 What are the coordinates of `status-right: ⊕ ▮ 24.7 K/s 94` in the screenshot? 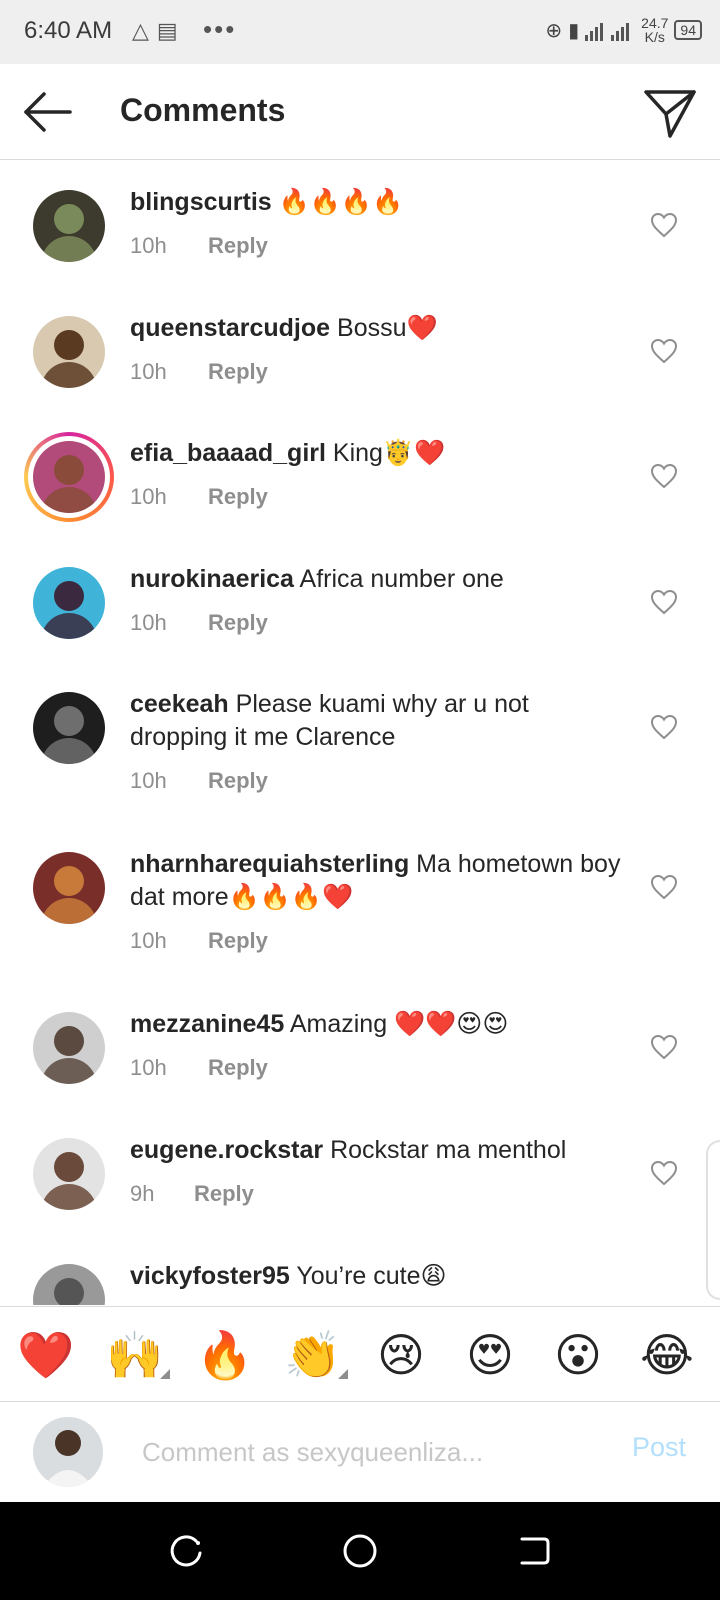 It's located at (623, 30).